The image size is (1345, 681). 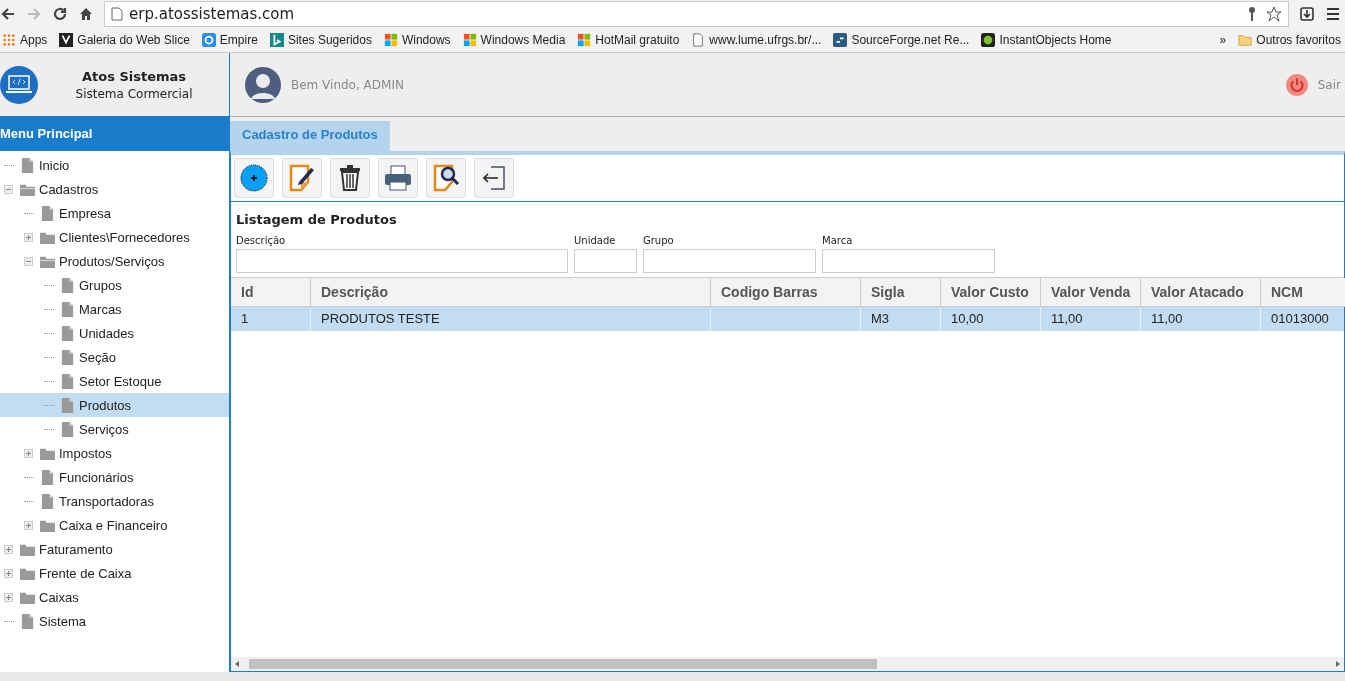 I want to click on bookmark-link: Empire, so click(x=229, y=40).